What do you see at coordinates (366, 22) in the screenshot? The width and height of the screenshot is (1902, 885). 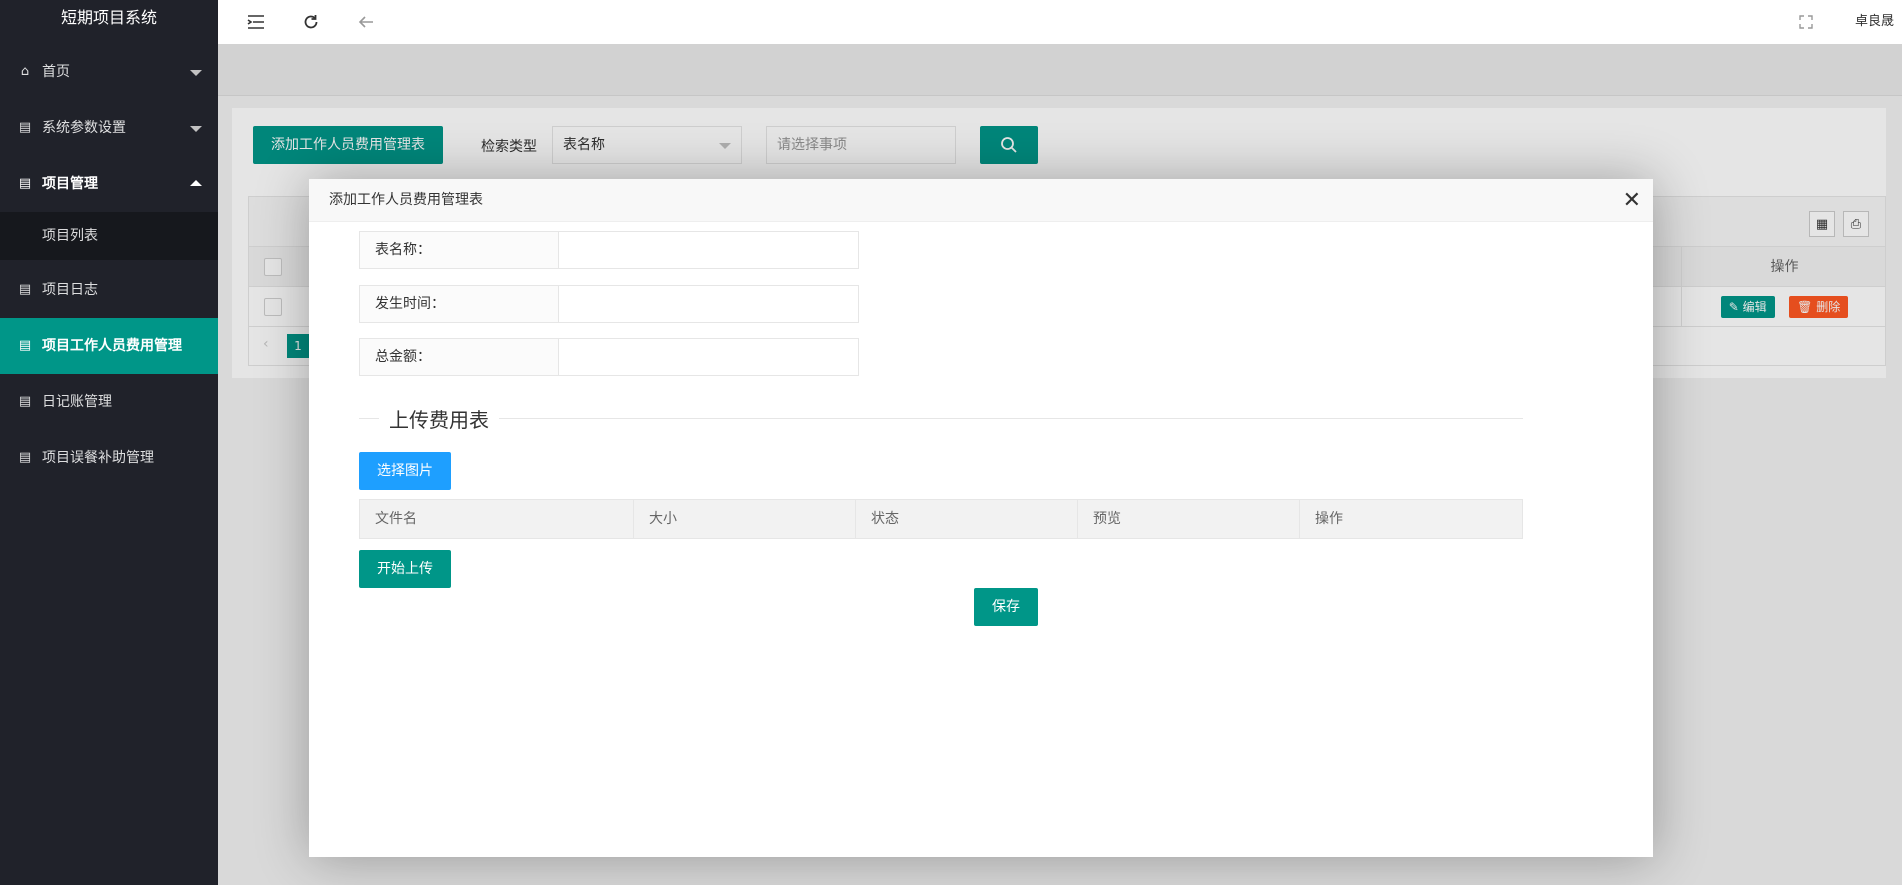 I see `back-arrow-icon` at bounding box center [366, 22].